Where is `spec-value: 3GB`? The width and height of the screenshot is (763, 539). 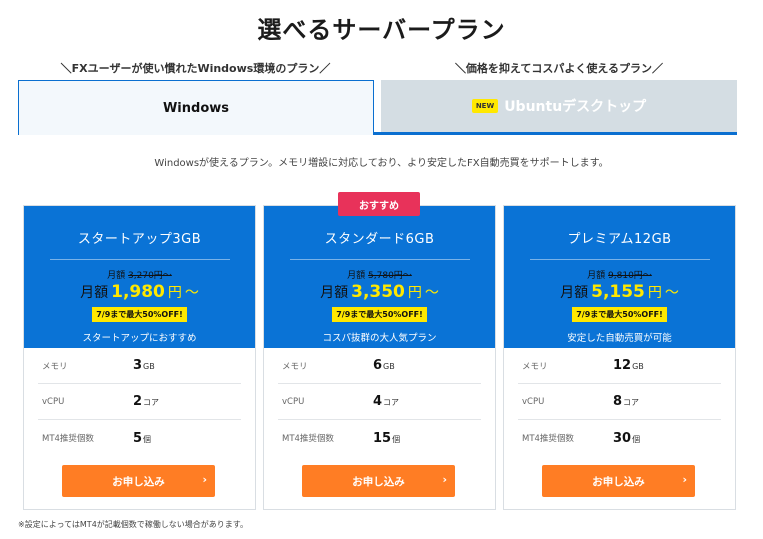 spec-value: 3GB is located at coordinates (144, 365).